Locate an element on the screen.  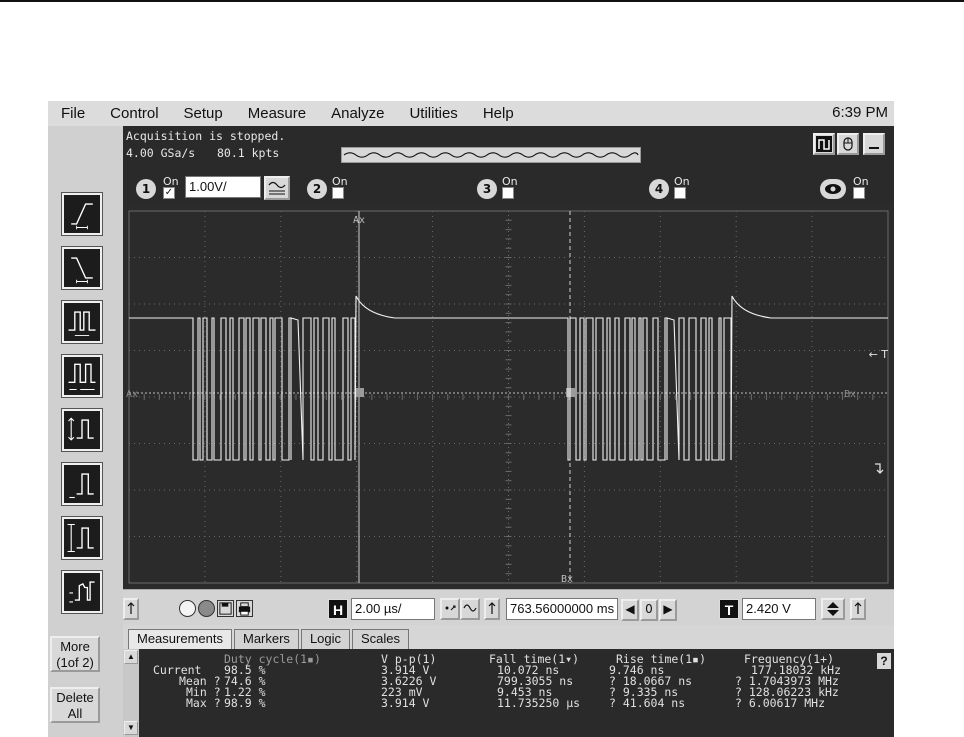
overshoot-tool-button is located at coordinates (82, 592).